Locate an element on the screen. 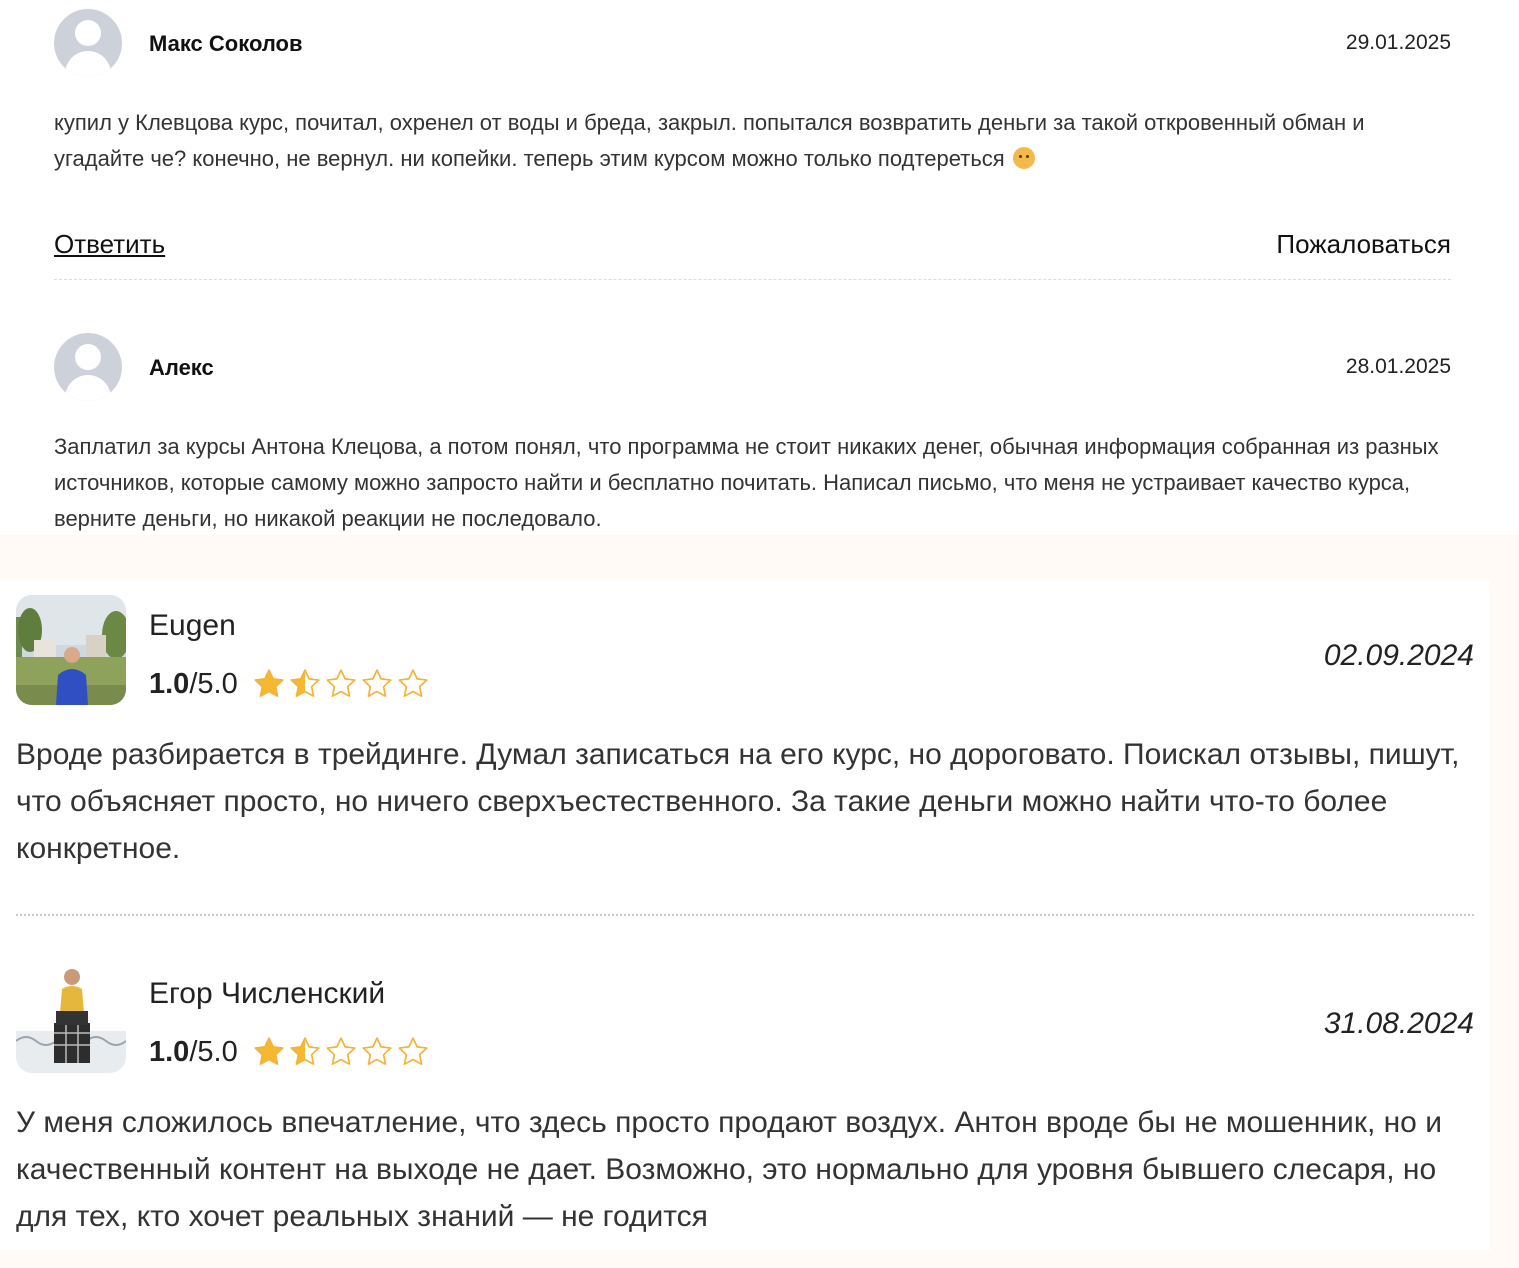 The width and height of the screenshot is (1519, 1268). review-author: Егор Численский is located at coordinates (267, 993).